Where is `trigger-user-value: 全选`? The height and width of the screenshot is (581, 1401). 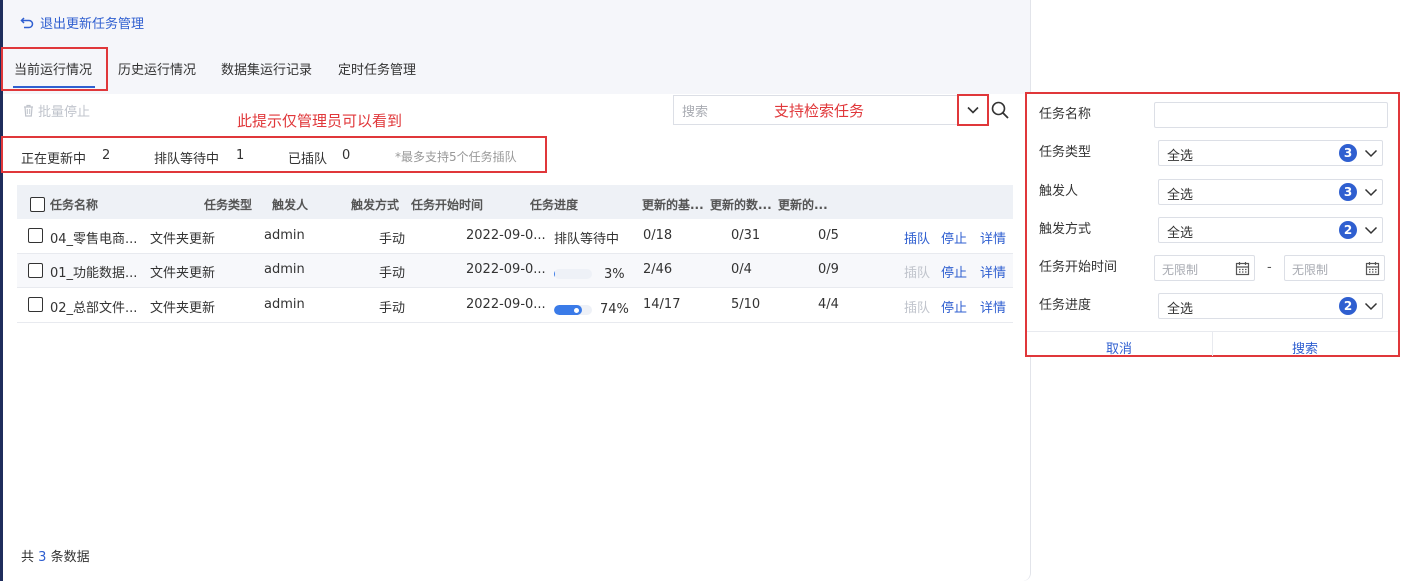 trigger-user-value: 全选 is located at coordinates (1180, 195).